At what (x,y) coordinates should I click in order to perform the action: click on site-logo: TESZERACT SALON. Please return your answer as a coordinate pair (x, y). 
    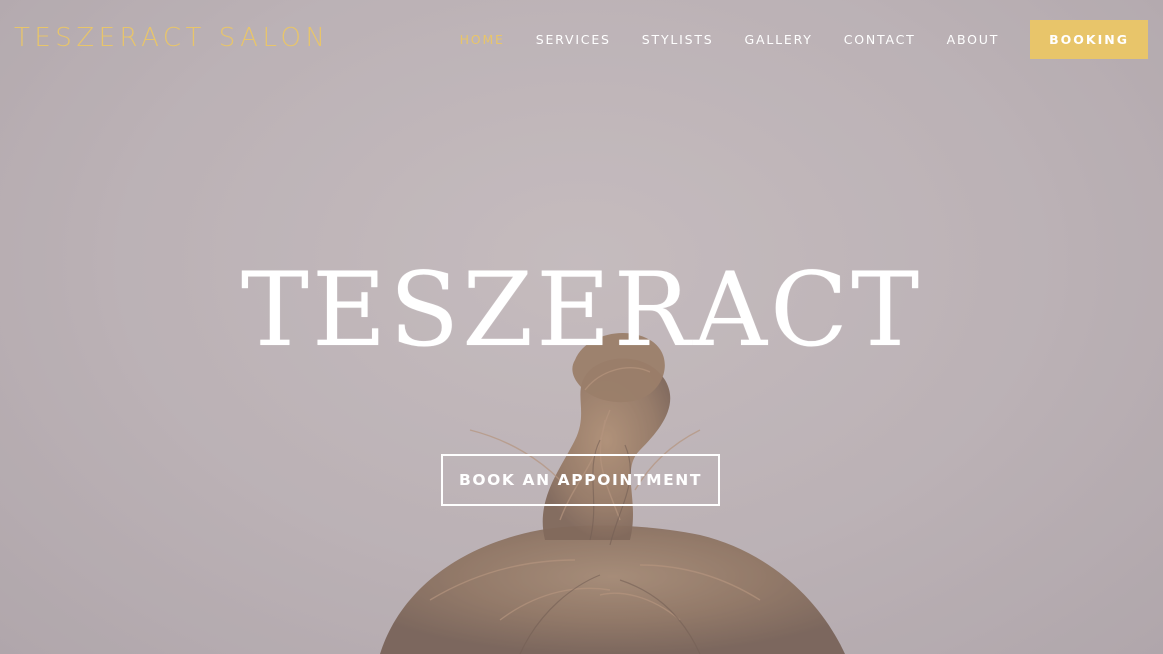
    Looking at the image, I should click on (171, 38).